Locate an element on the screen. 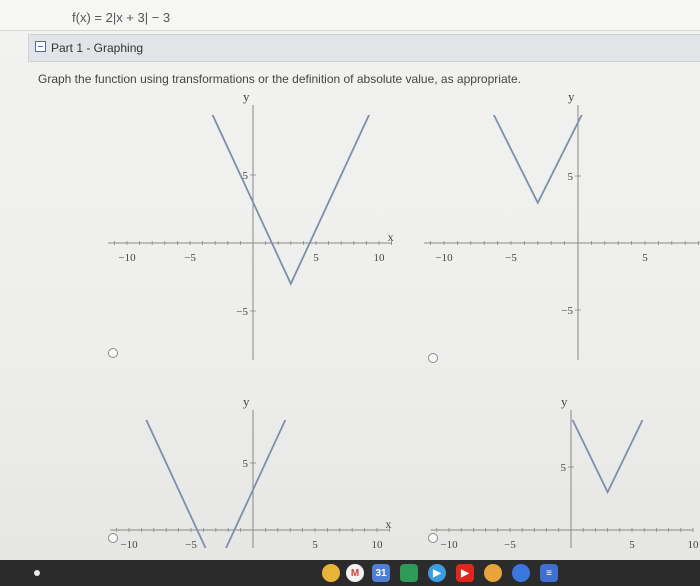 The width and height of the screenshot is (700, 586). messages-icon is located at coordinates (521, 573).